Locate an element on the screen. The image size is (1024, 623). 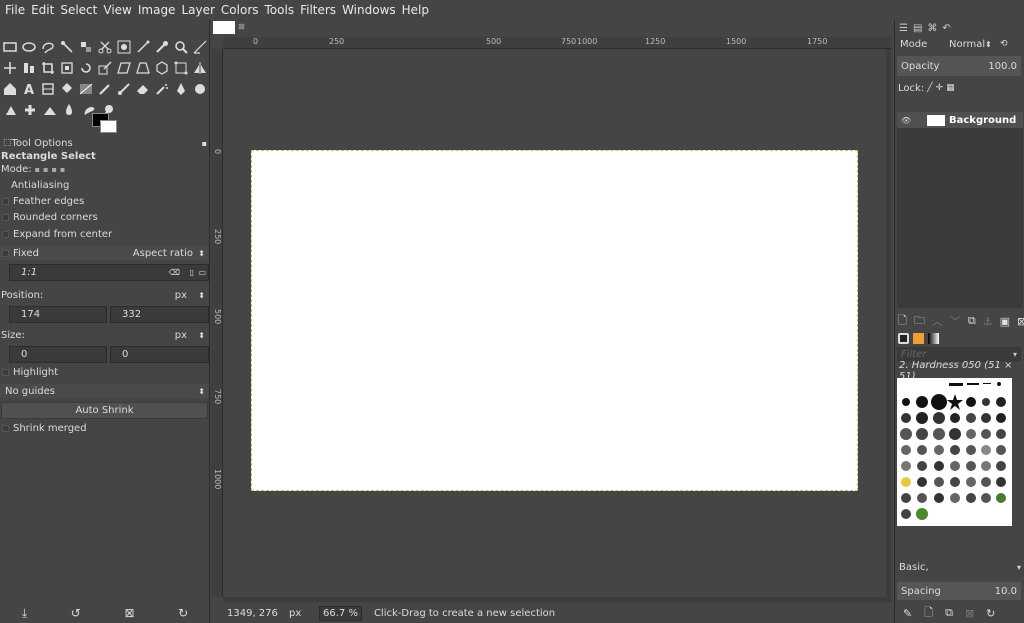
menu-file: File is located at coordinates (15, 10).